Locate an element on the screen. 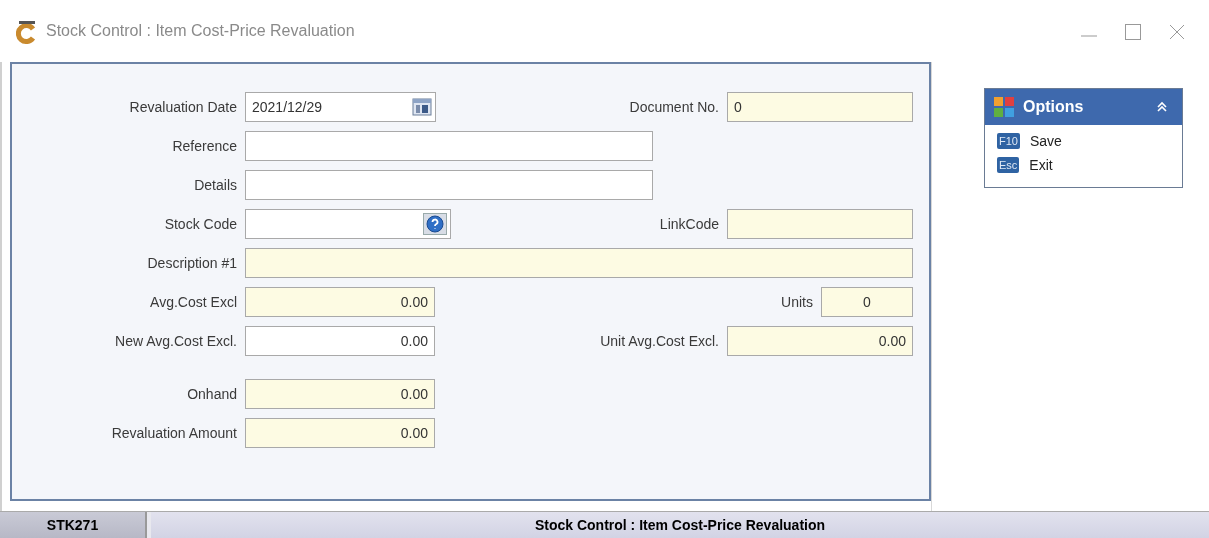 This screenshot has width=1209, height=538. tiles-icon is located at coordinates (1004, 107).